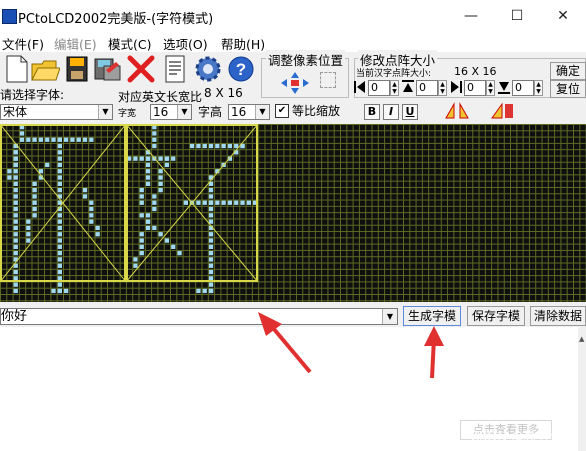  I want to click on maximize-button: ☐, so click(517, 16).